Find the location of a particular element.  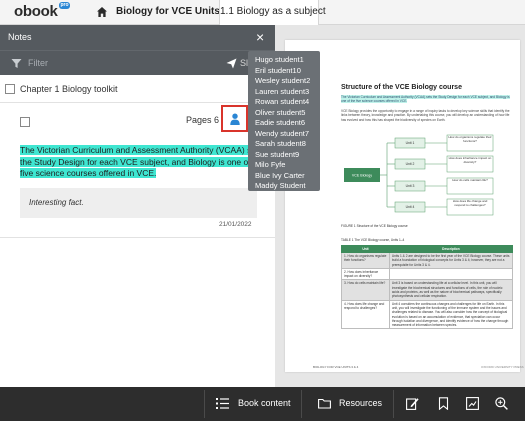

diagram-unit-label: Unit 3 is located at coordinates (410, 186).